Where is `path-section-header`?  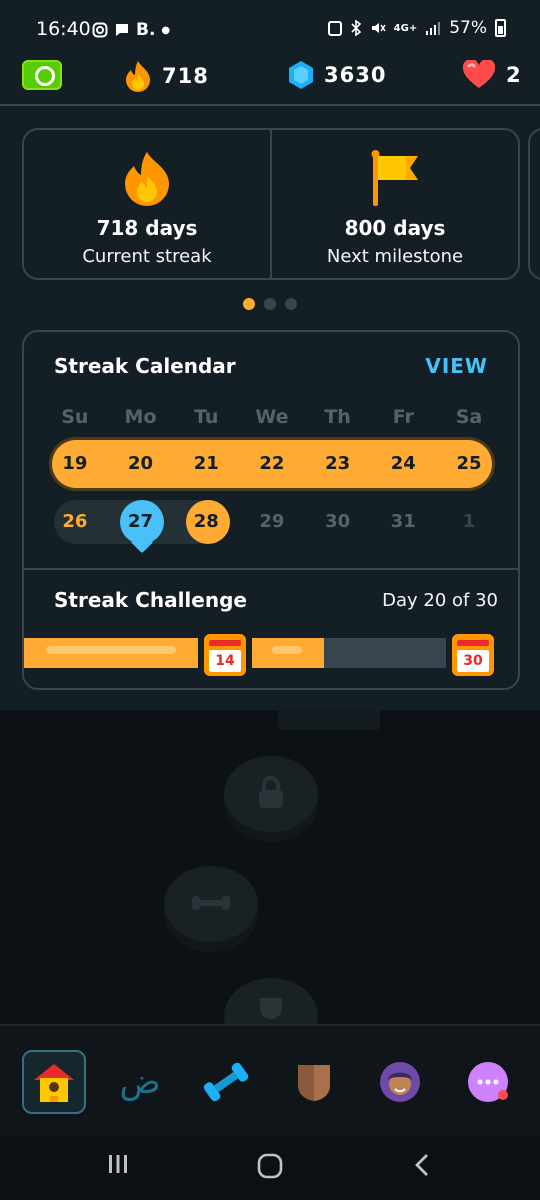 path-section-header is located at coordinates (329, 720).